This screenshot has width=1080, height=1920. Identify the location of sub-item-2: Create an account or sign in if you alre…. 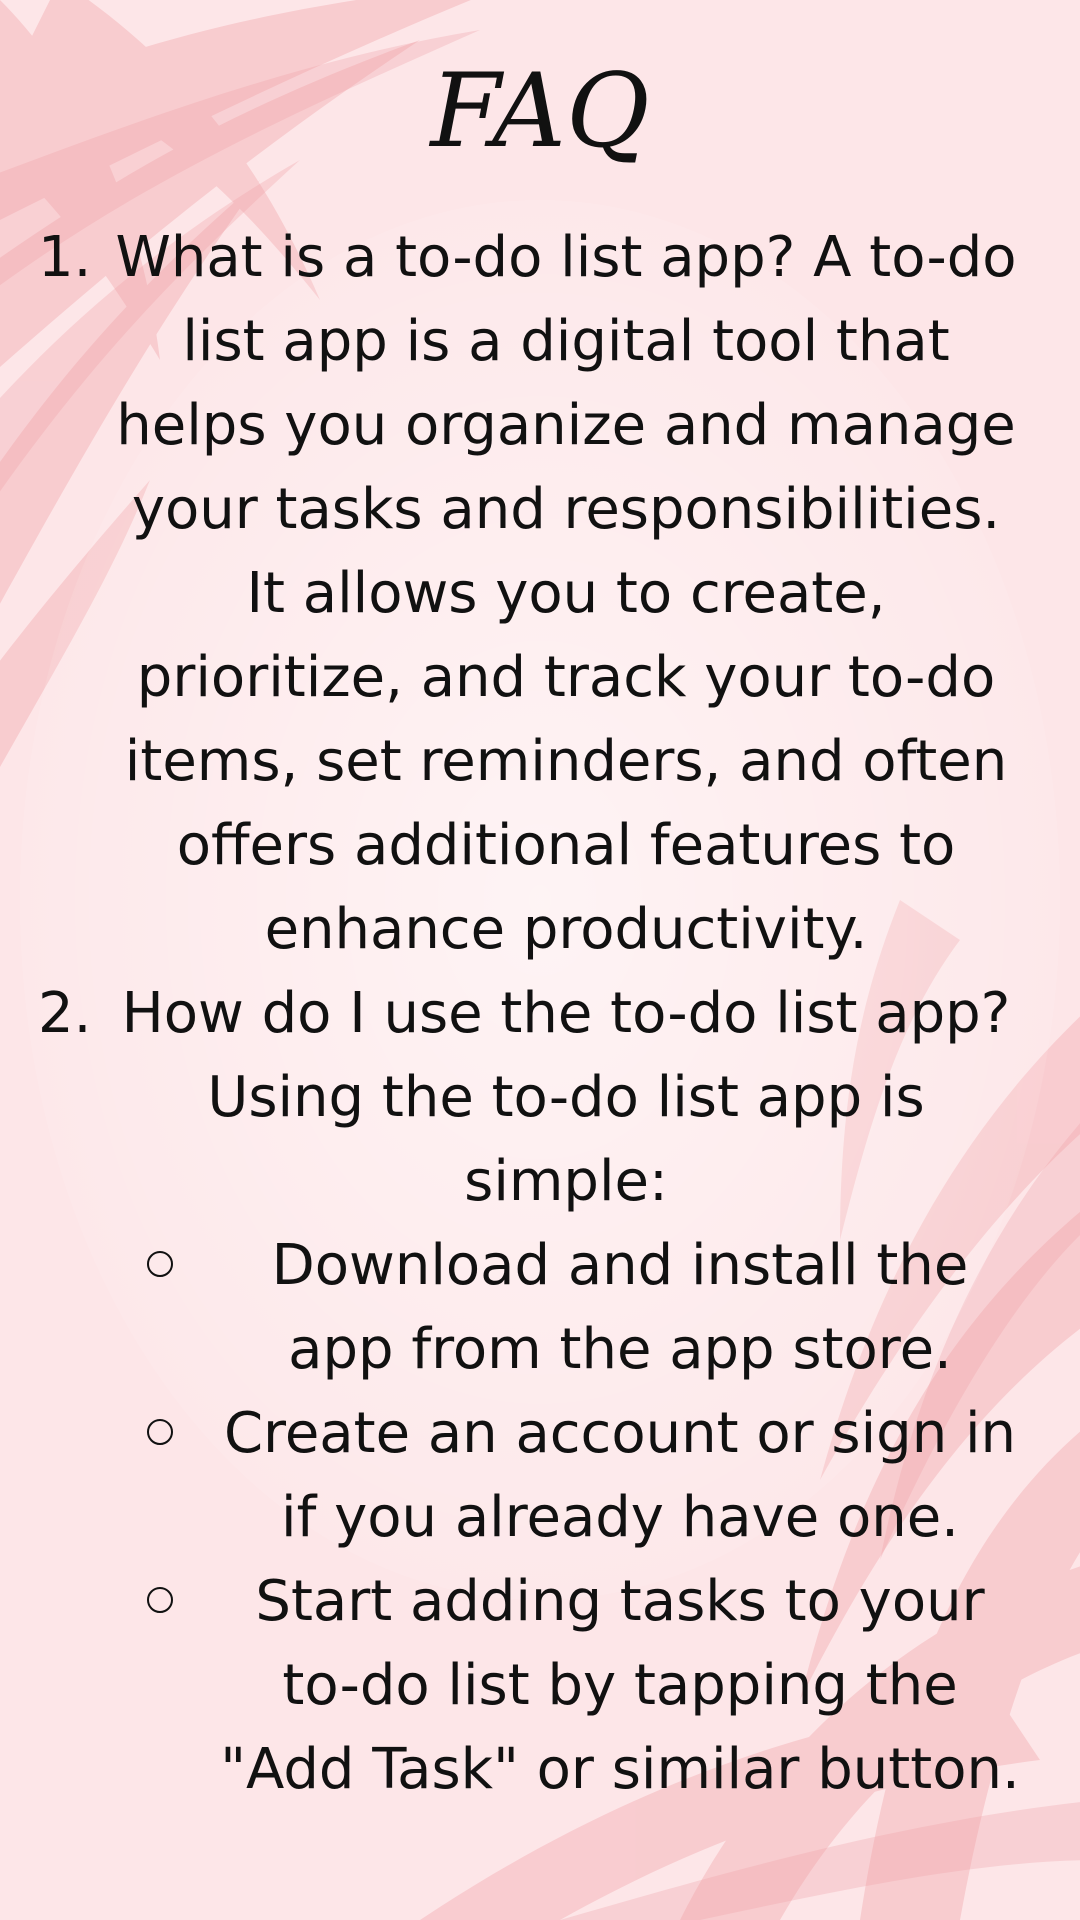
(620, 1476).